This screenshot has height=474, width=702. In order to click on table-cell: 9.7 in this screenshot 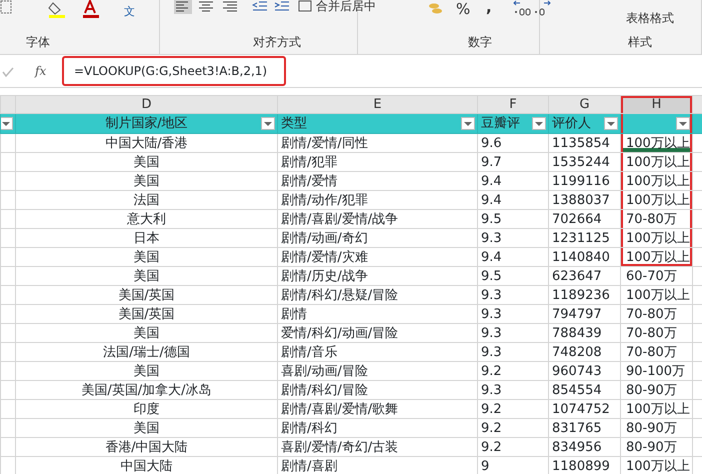, I will do `click(491, 162)`.